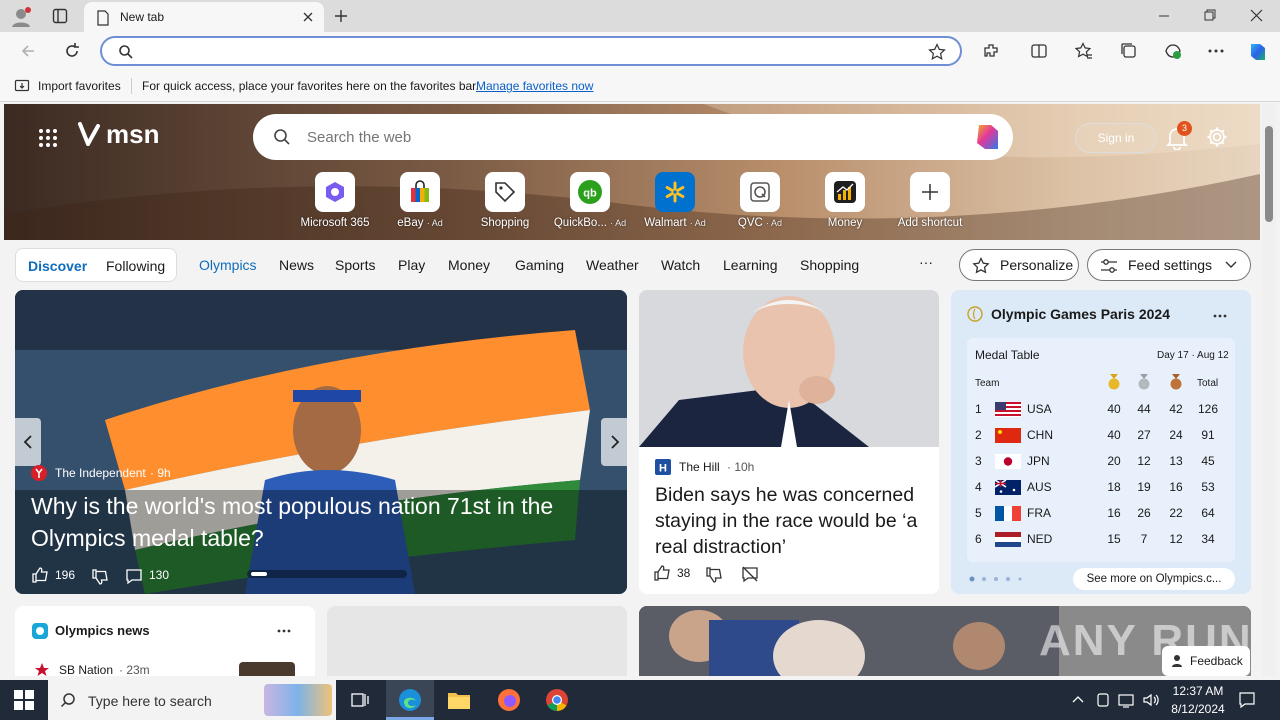 This screenshot has height=720, width=1280. I want to click on chevron-up-icon, so click(1078, 699).